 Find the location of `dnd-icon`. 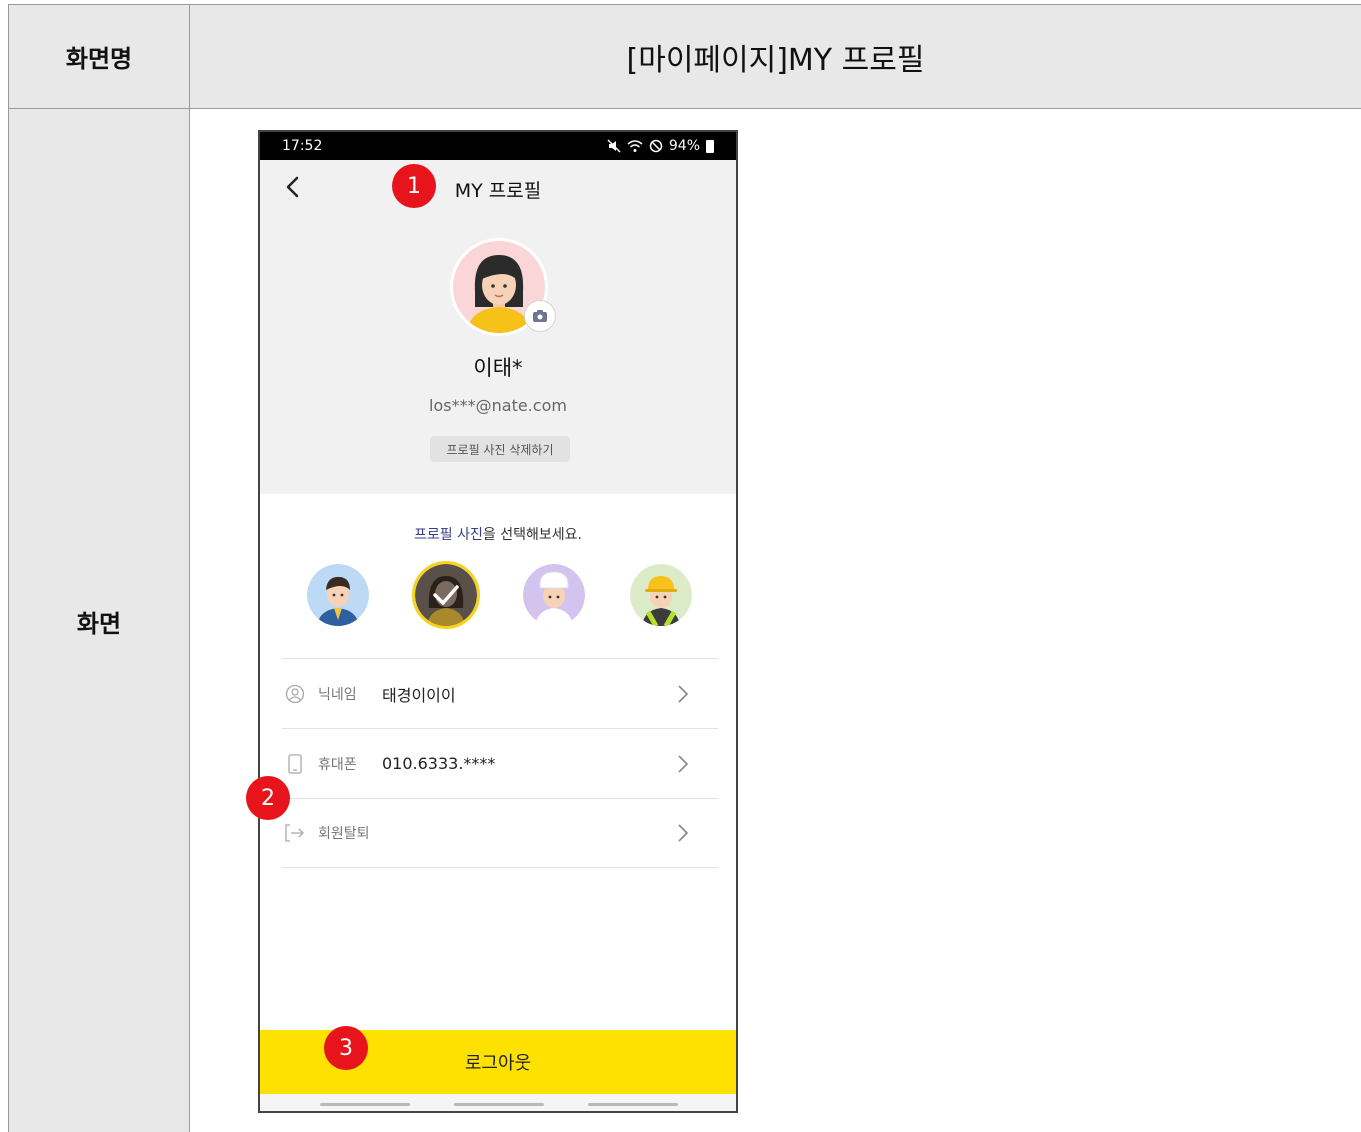

dnd-icon is located at coordinates (656, 146).